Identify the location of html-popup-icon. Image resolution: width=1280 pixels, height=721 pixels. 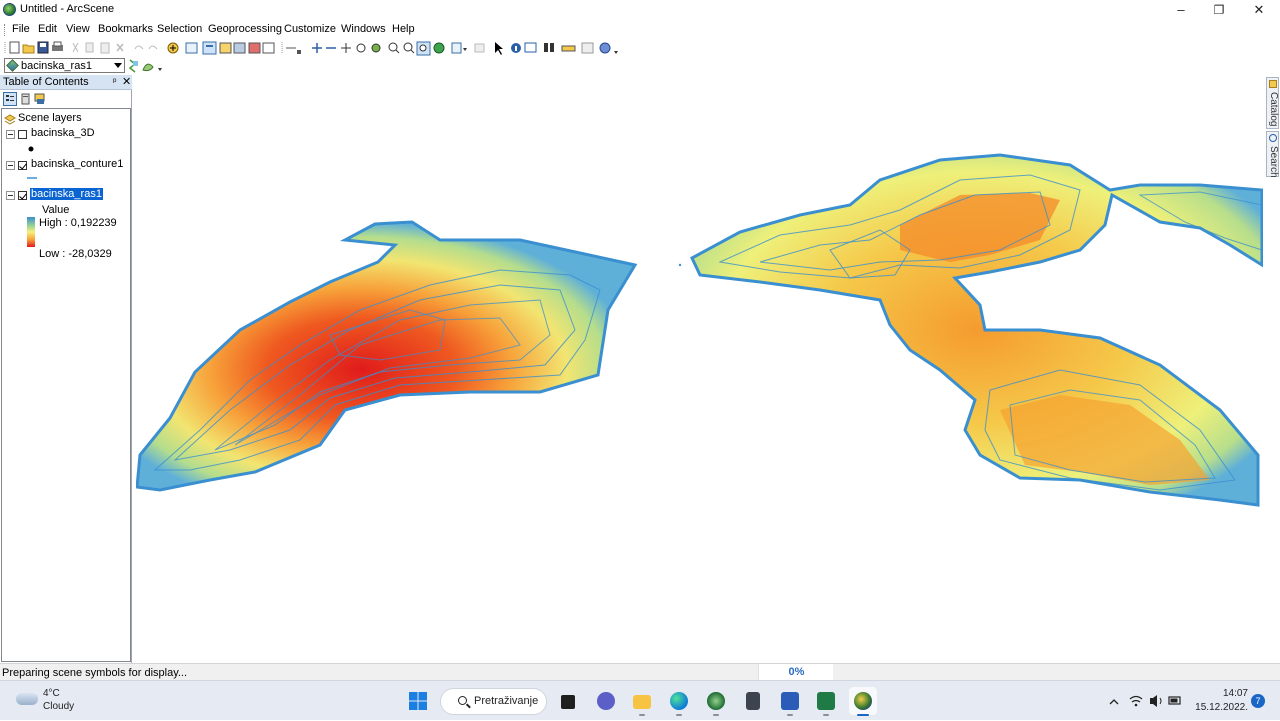
(530, 47).